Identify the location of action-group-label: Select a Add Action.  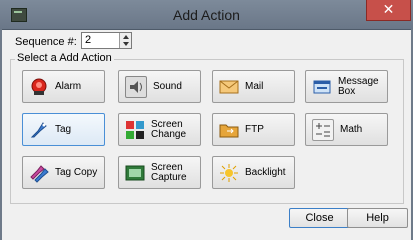
(64, 58).